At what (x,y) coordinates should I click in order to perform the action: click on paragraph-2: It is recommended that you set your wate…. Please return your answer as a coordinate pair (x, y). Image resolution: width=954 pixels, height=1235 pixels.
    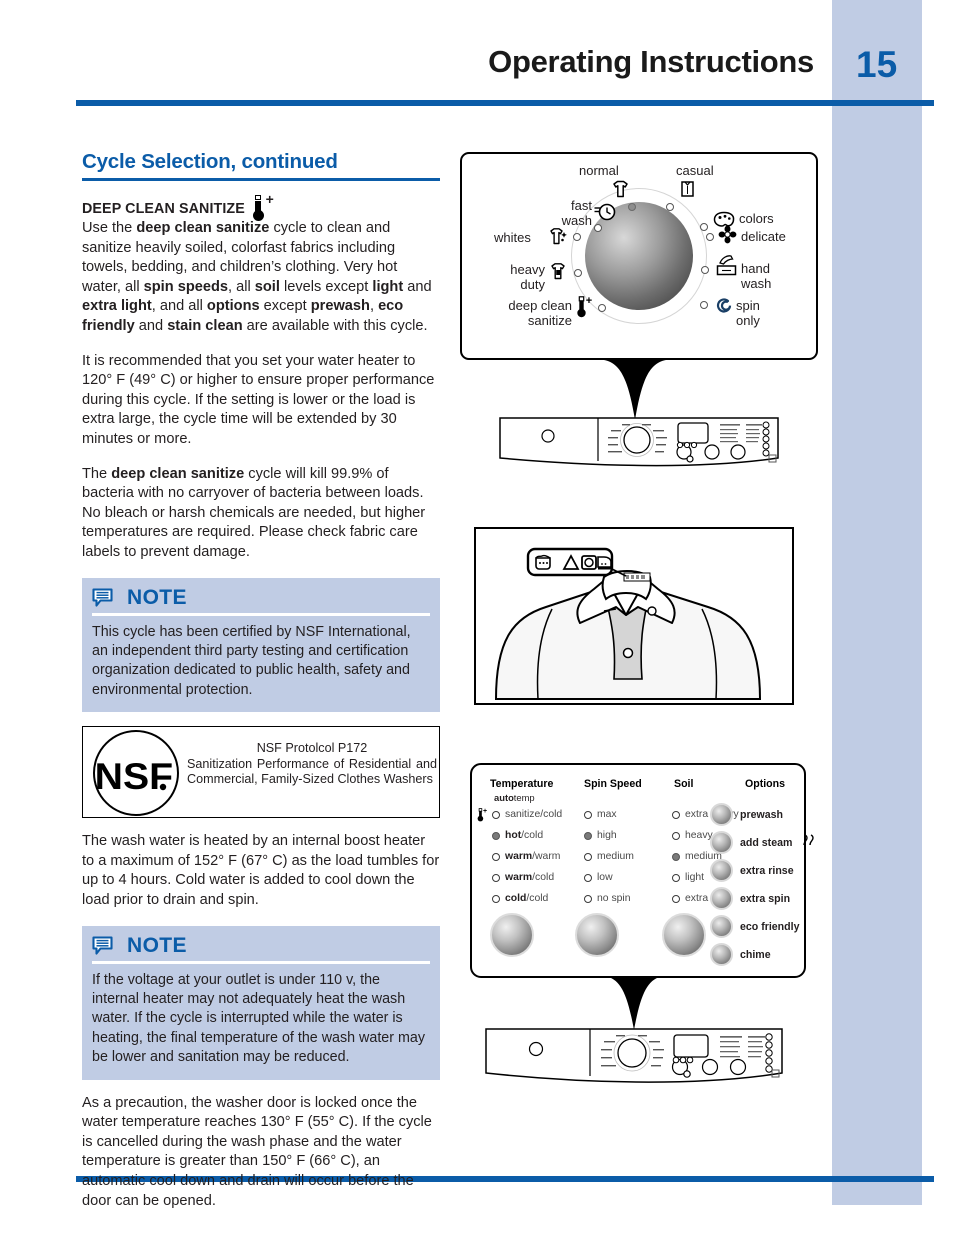
    Looking at the image, I should click on (258, 399).